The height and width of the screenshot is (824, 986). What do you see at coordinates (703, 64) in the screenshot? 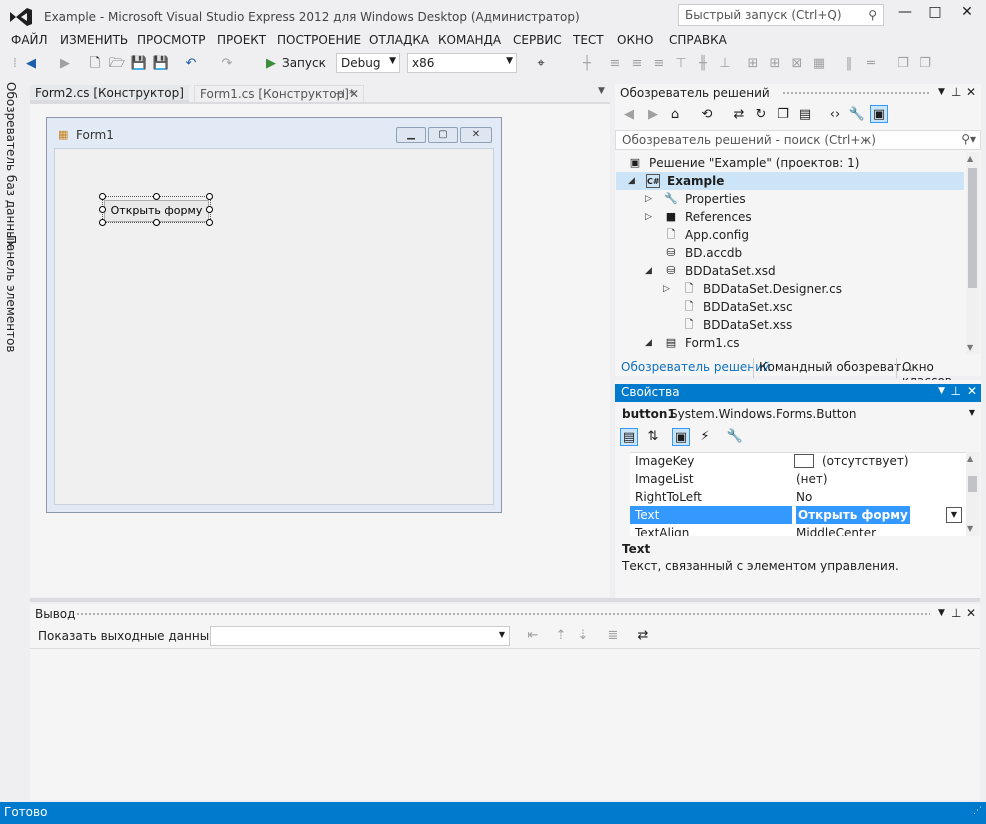
I see `align-middle-icon: ╫` at bounding box center [703, 64].